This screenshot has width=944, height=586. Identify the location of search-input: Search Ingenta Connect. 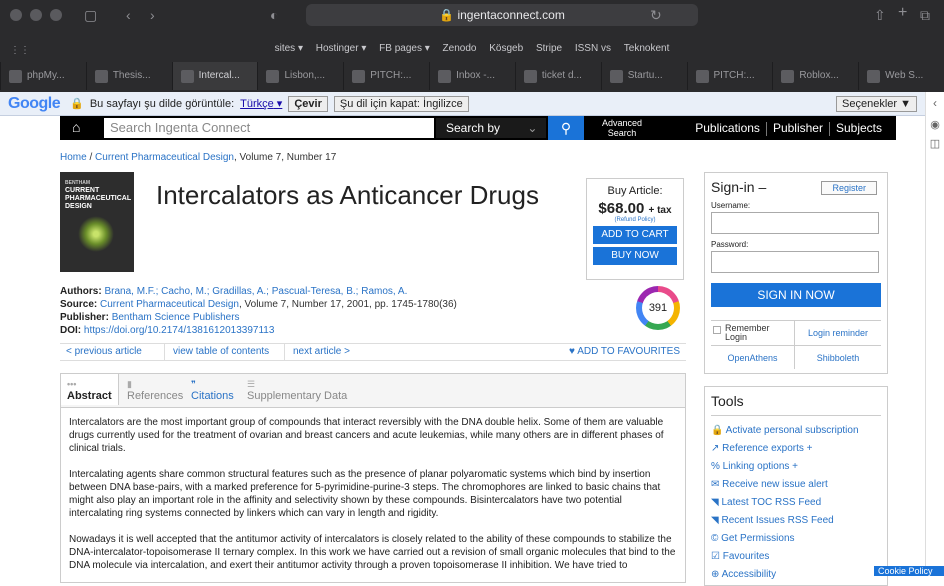
(269, 128).